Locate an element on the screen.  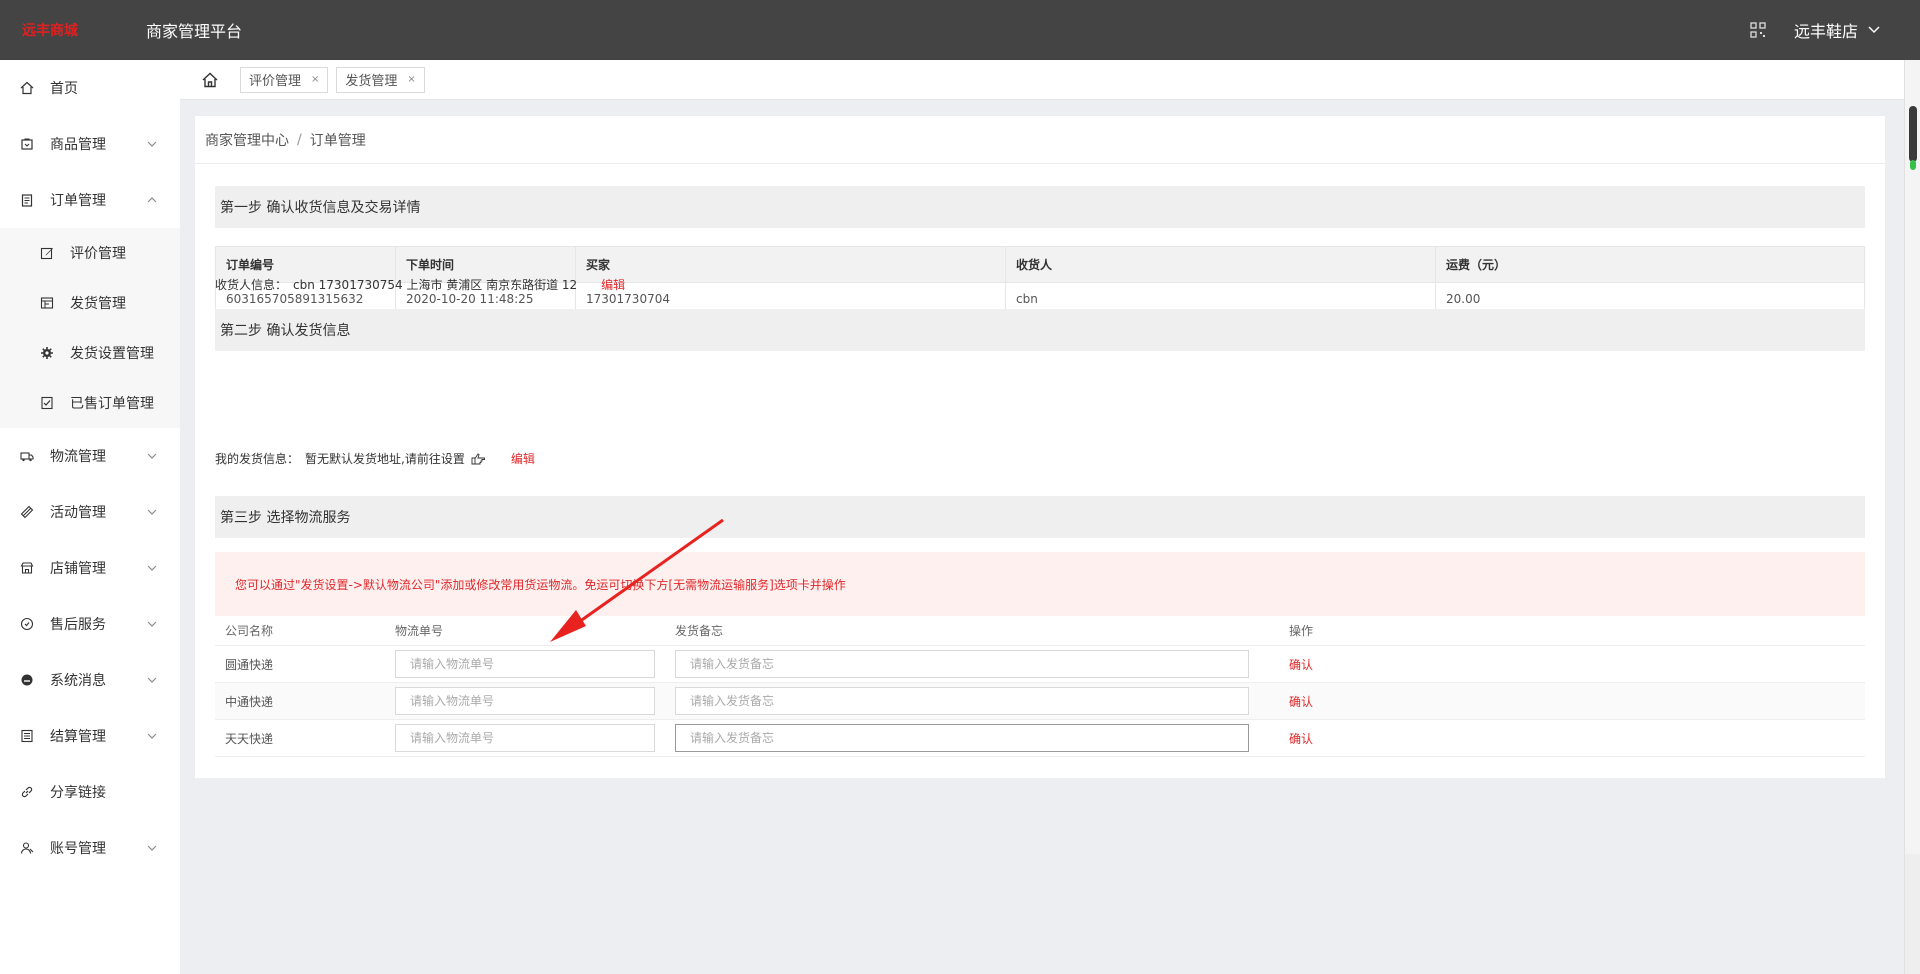
sidebar-item-sold-orders: 已售订单管理 is located at coordinates (90, 403).